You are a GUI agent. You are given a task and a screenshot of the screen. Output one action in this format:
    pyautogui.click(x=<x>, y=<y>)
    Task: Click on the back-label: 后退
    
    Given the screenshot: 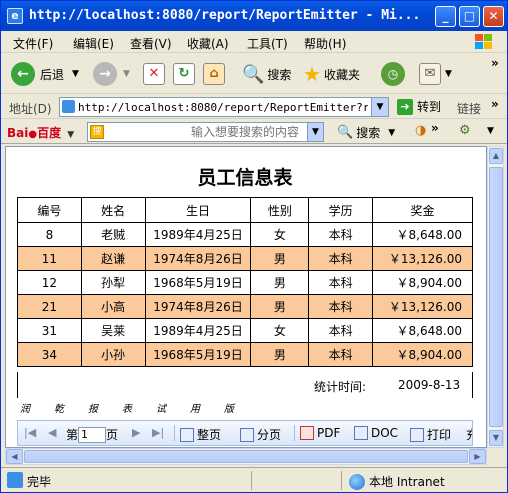 What is the action you would take?
    pyautogui.click(x=52, y=74)
    